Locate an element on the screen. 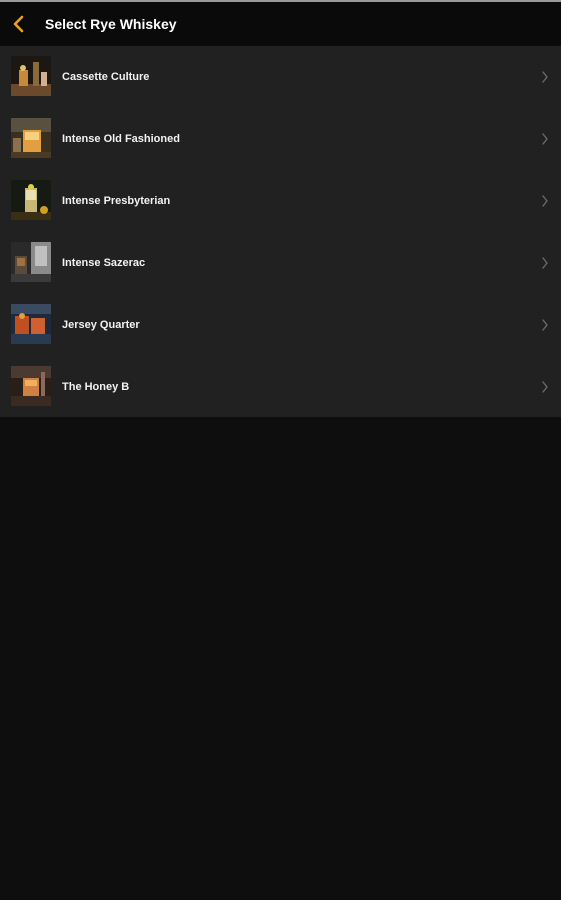  list-item-intense-old-fashioned: Intense Old Fashioned is located at coordinates (280, 139).